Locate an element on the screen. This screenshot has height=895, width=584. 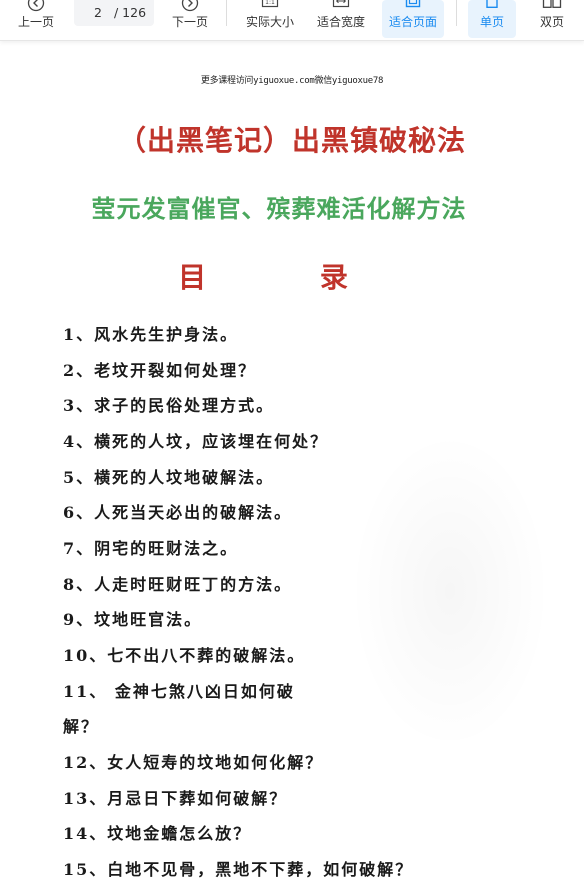
prev-page-button: 上一页 is located at coordinates (36, 19).